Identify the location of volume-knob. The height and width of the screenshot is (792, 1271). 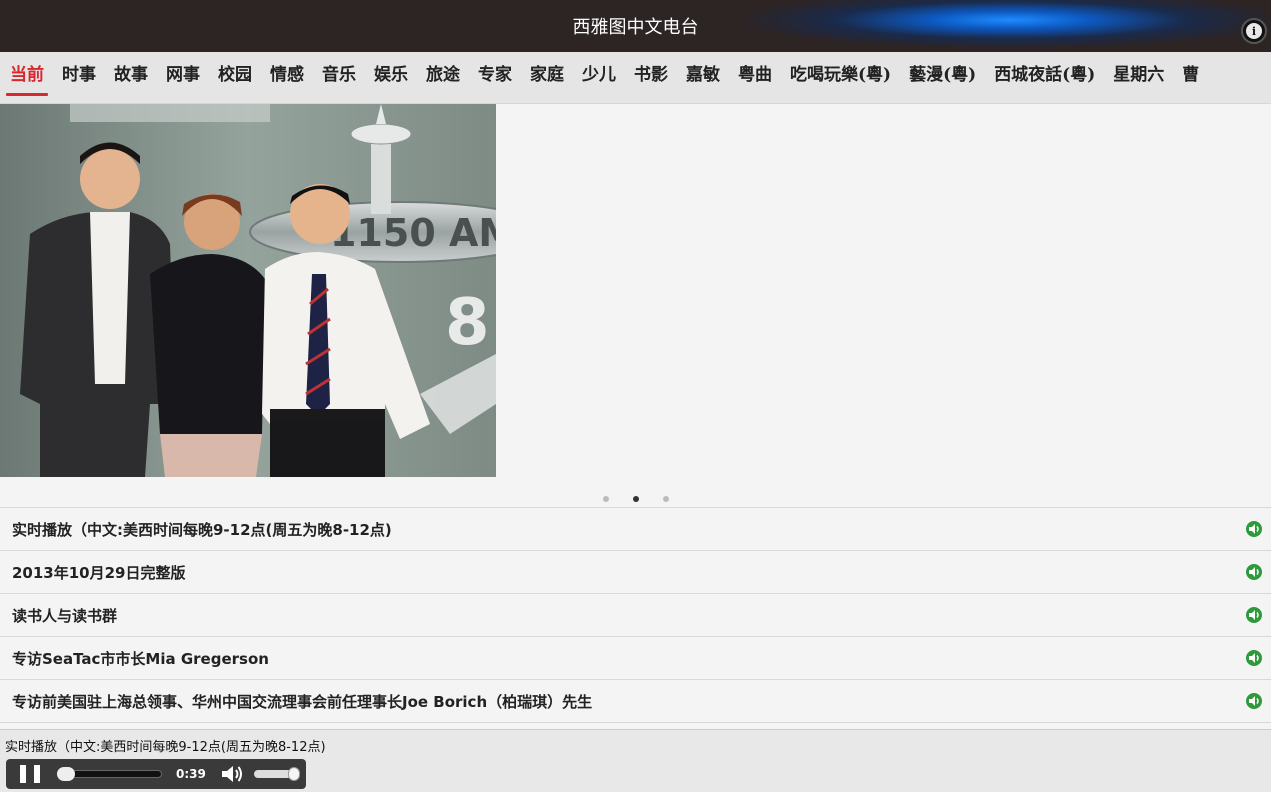
(293, 774).